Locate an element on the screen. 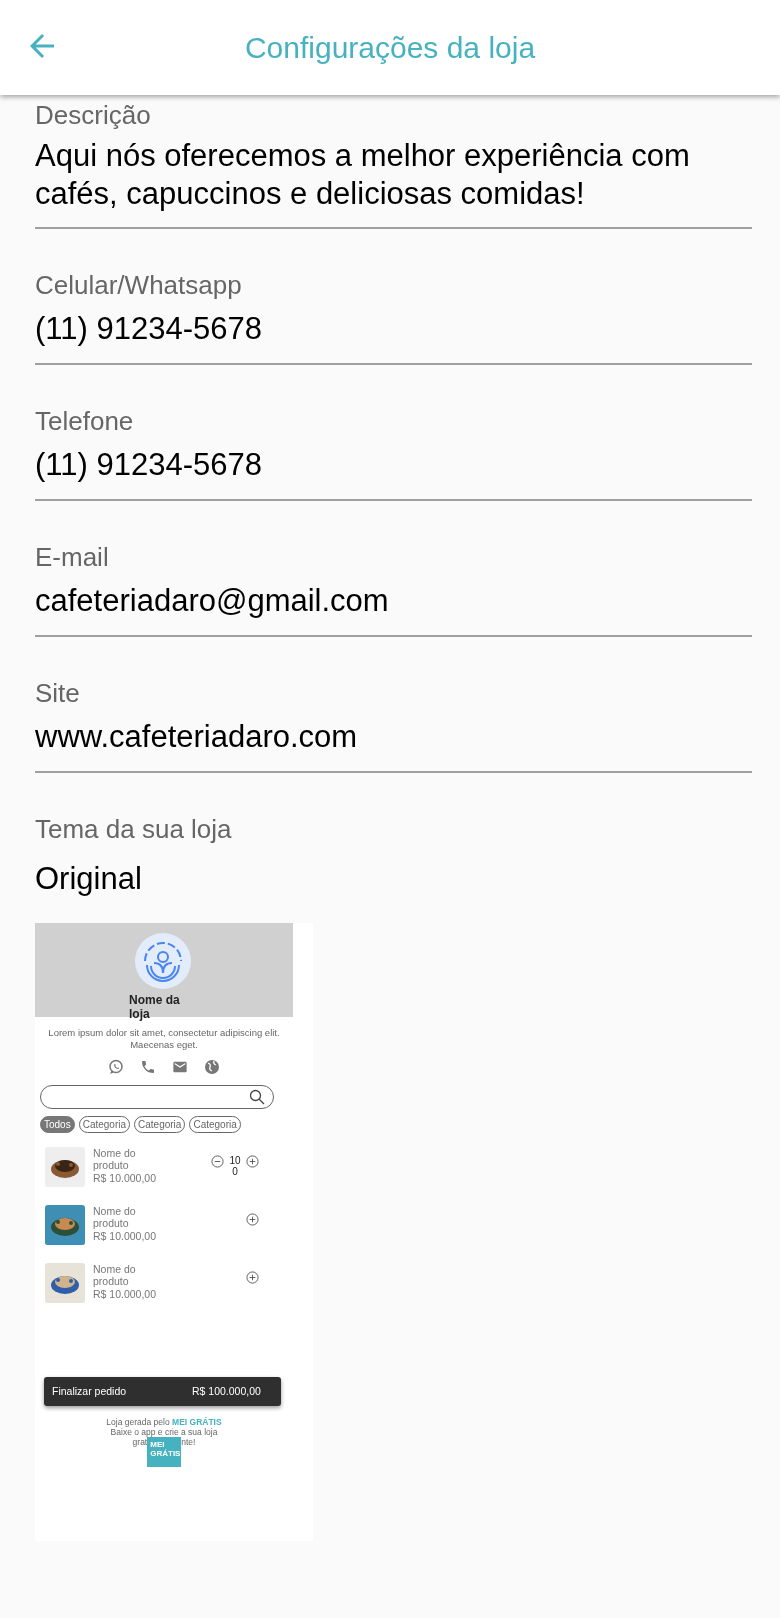 This screenshot has width=780, height=1618. search-icon is located at coordinates (257, 1097).